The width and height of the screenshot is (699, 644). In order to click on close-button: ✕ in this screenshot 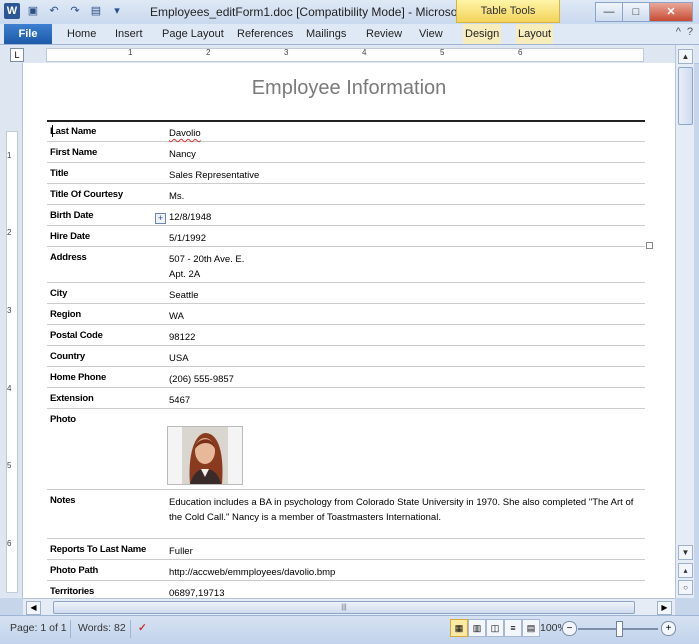, I will do `click(671, 12)`.